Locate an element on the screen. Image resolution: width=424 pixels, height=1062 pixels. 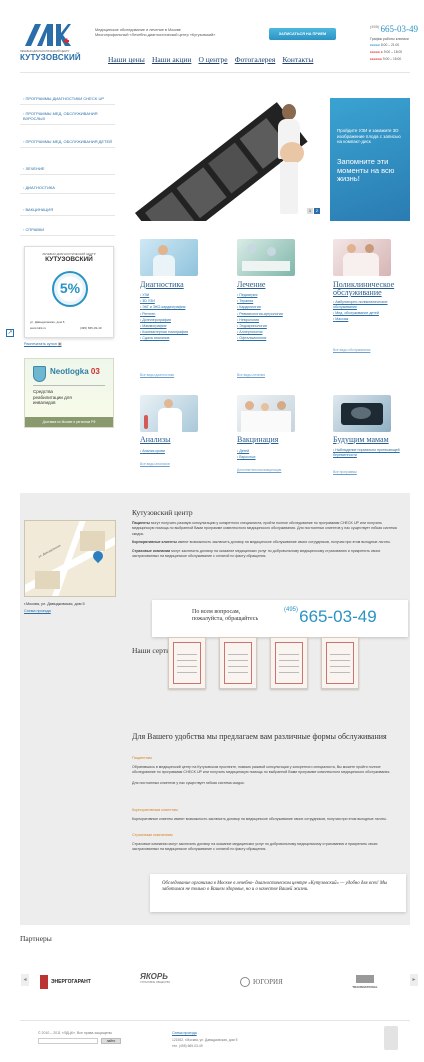
hours-row: ●●●●●● 9:00 – 15:00 is located at coordinates (386, 59).